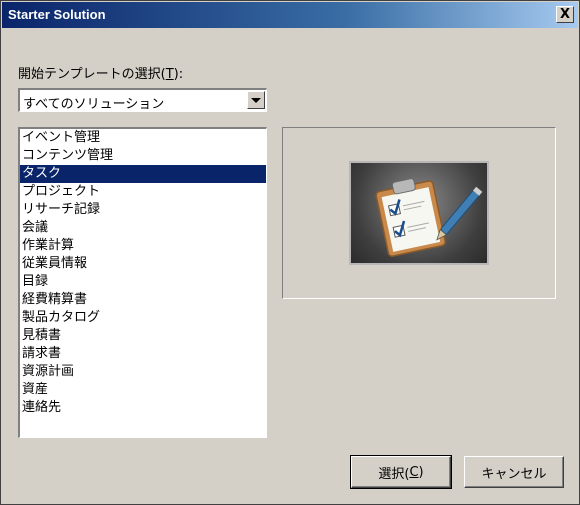 This screenshot has height=505, width=580. Describe the element at coordinates (92, 74) in the screenshot. I see `template-select-label-prefix: 開始テンプレートの選択(` at that location.